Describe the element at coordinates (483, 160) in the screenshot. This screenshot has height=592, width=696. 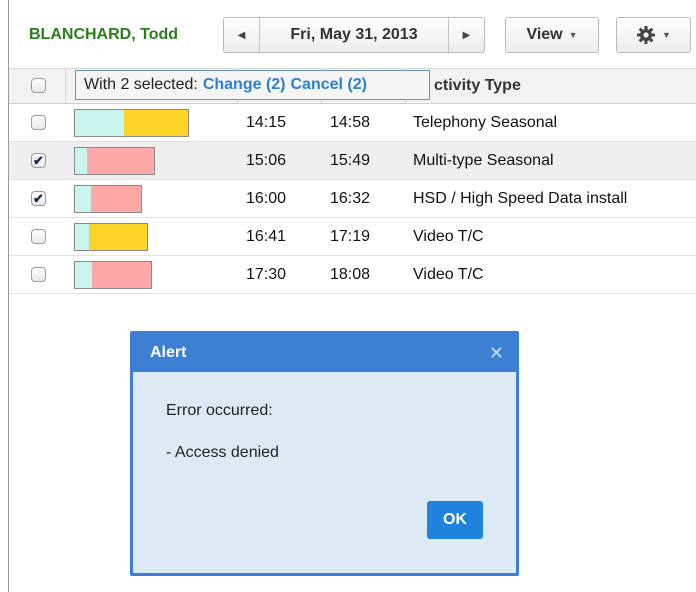
I see `activity-type: Multi-type Seasonal` at that location.